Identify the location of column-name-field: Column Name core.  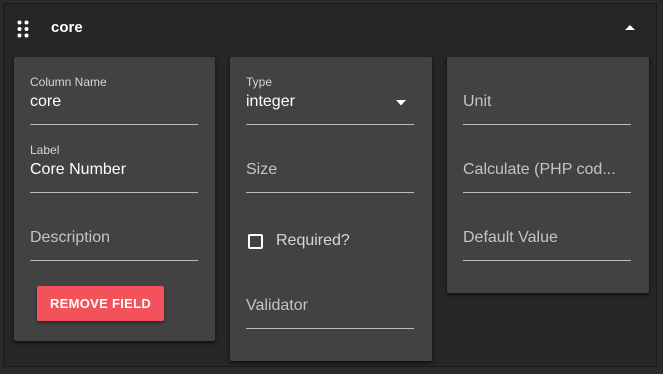
(114, 100).